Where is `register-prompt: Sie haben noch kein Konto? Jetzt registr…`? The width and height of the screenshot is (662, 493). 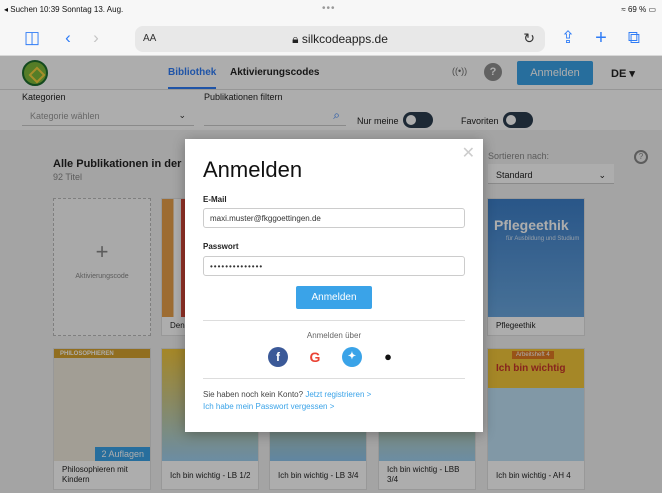
register-prompt: Sie haben noch kein Konto? Jetzt registr… is located at coordinates (287, 394).